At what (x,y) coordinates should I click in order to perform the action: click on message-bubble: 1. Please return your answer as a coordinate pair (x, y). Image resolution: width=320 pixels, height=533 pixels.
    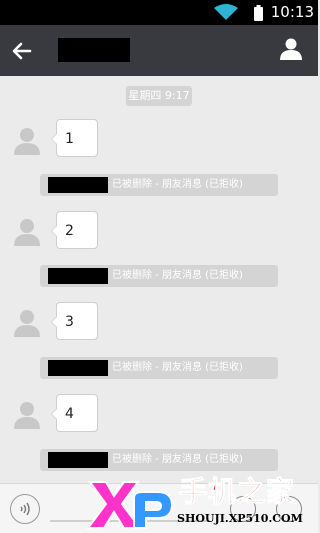
    Looking at the image, I should click on (74, 138).